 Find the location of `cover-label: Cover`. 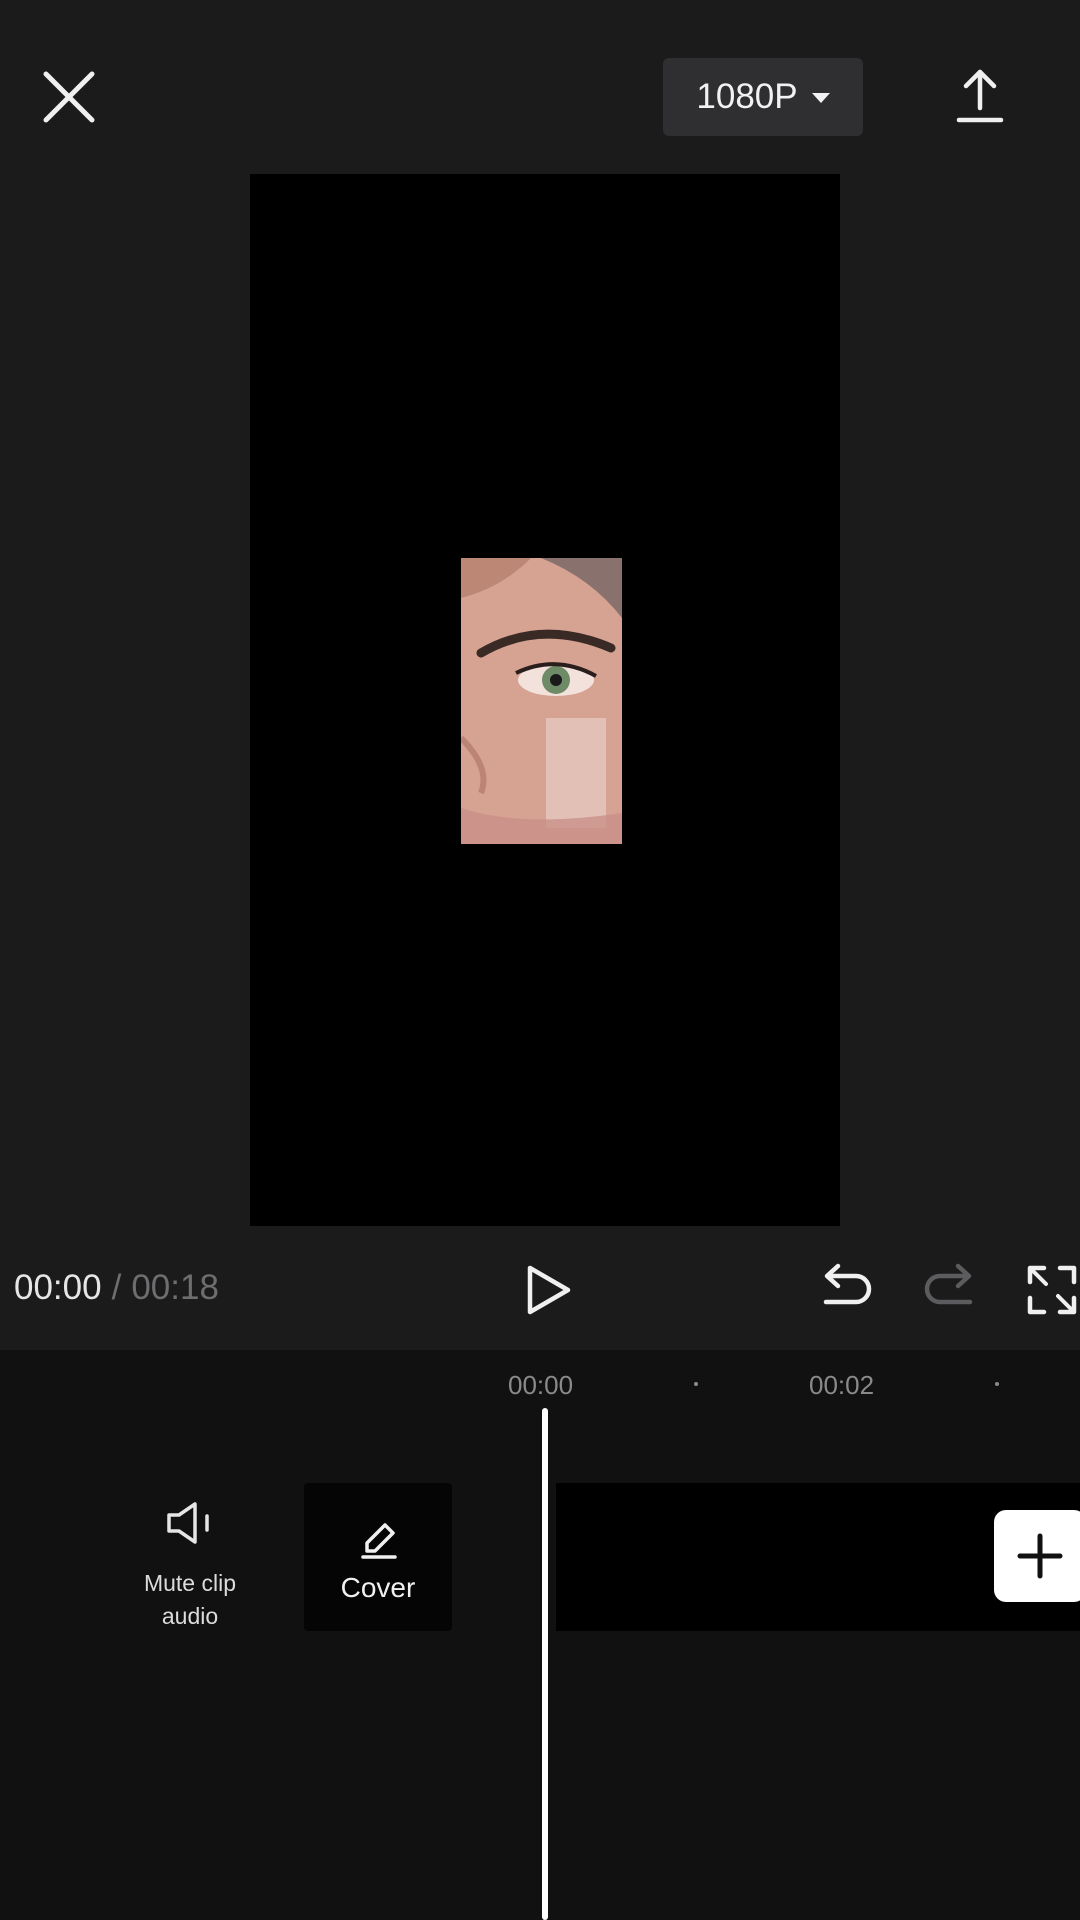

cover-label: Cover is located at coordinates (378, 1587).